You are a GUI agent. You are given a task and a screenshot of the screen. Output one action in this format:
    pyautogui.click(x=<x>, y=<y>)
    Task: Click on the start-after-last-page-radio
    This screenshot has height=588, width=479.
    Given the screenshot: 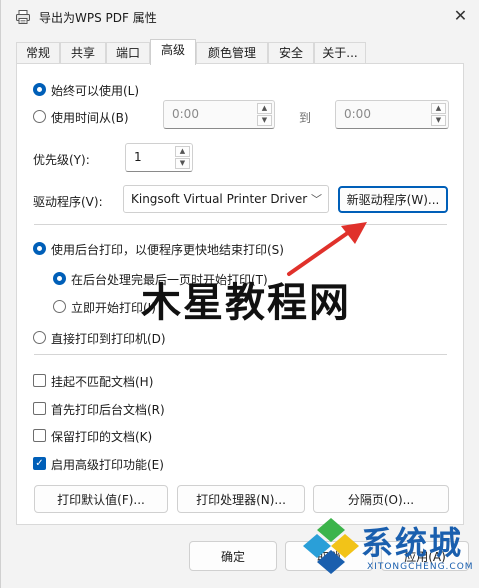 What is the action you would take?
    pyautogui.click(x=59, y=278)
    